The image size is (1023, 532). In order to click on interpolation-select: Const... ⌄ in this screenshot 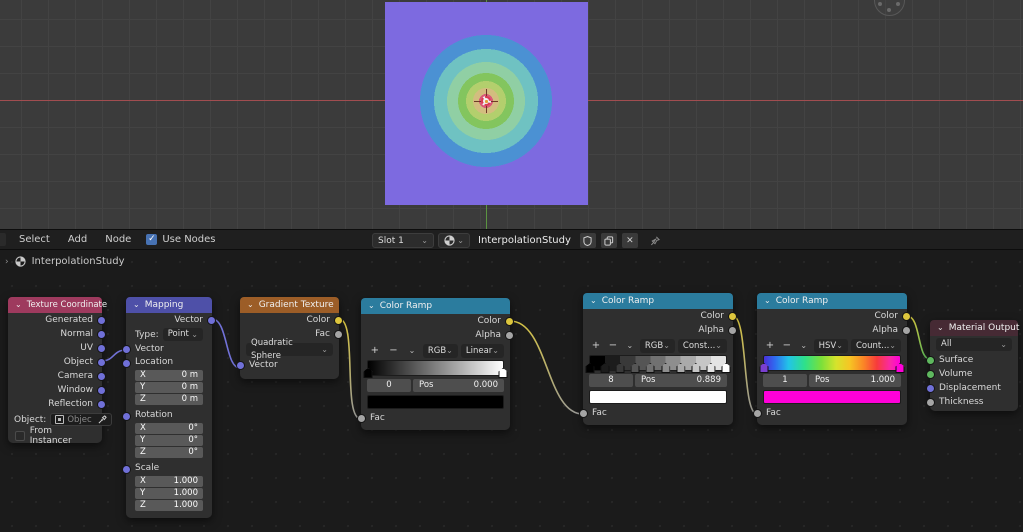, I will do `click(702, 345)`.